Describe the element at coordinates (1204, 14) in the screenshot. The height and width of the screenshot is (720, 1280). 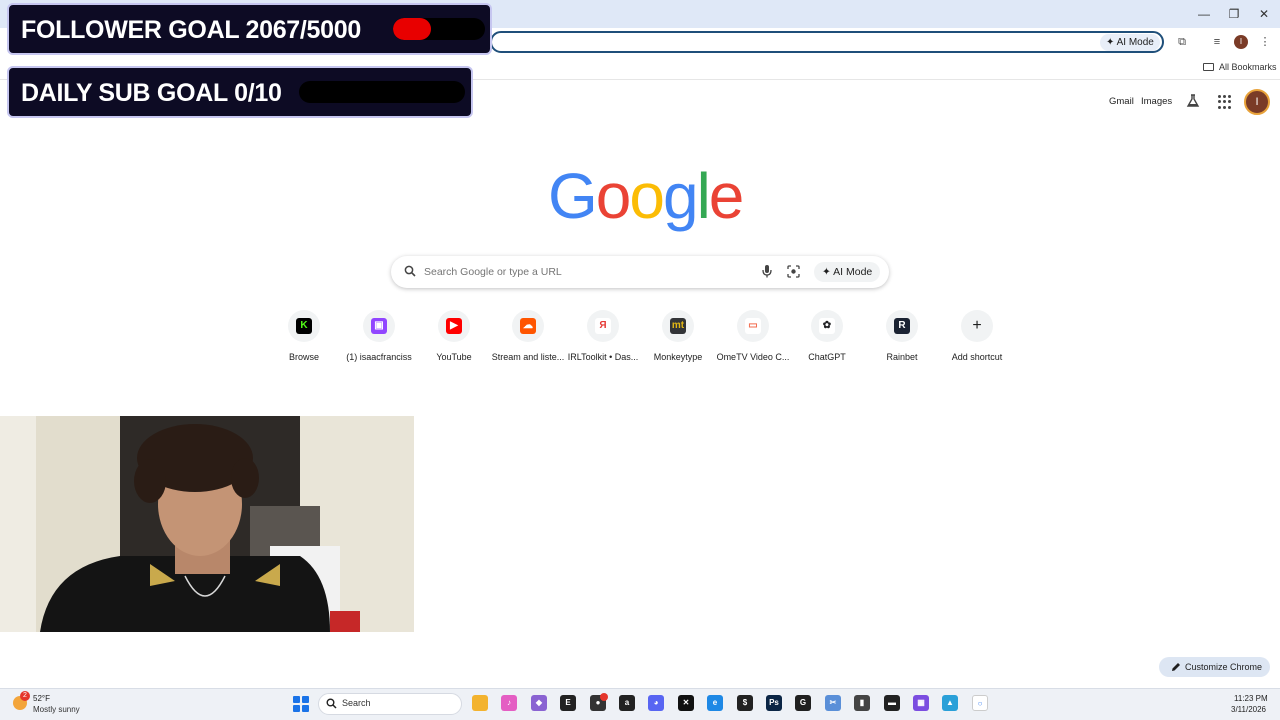
I see `minimize-icon: —` at that location.